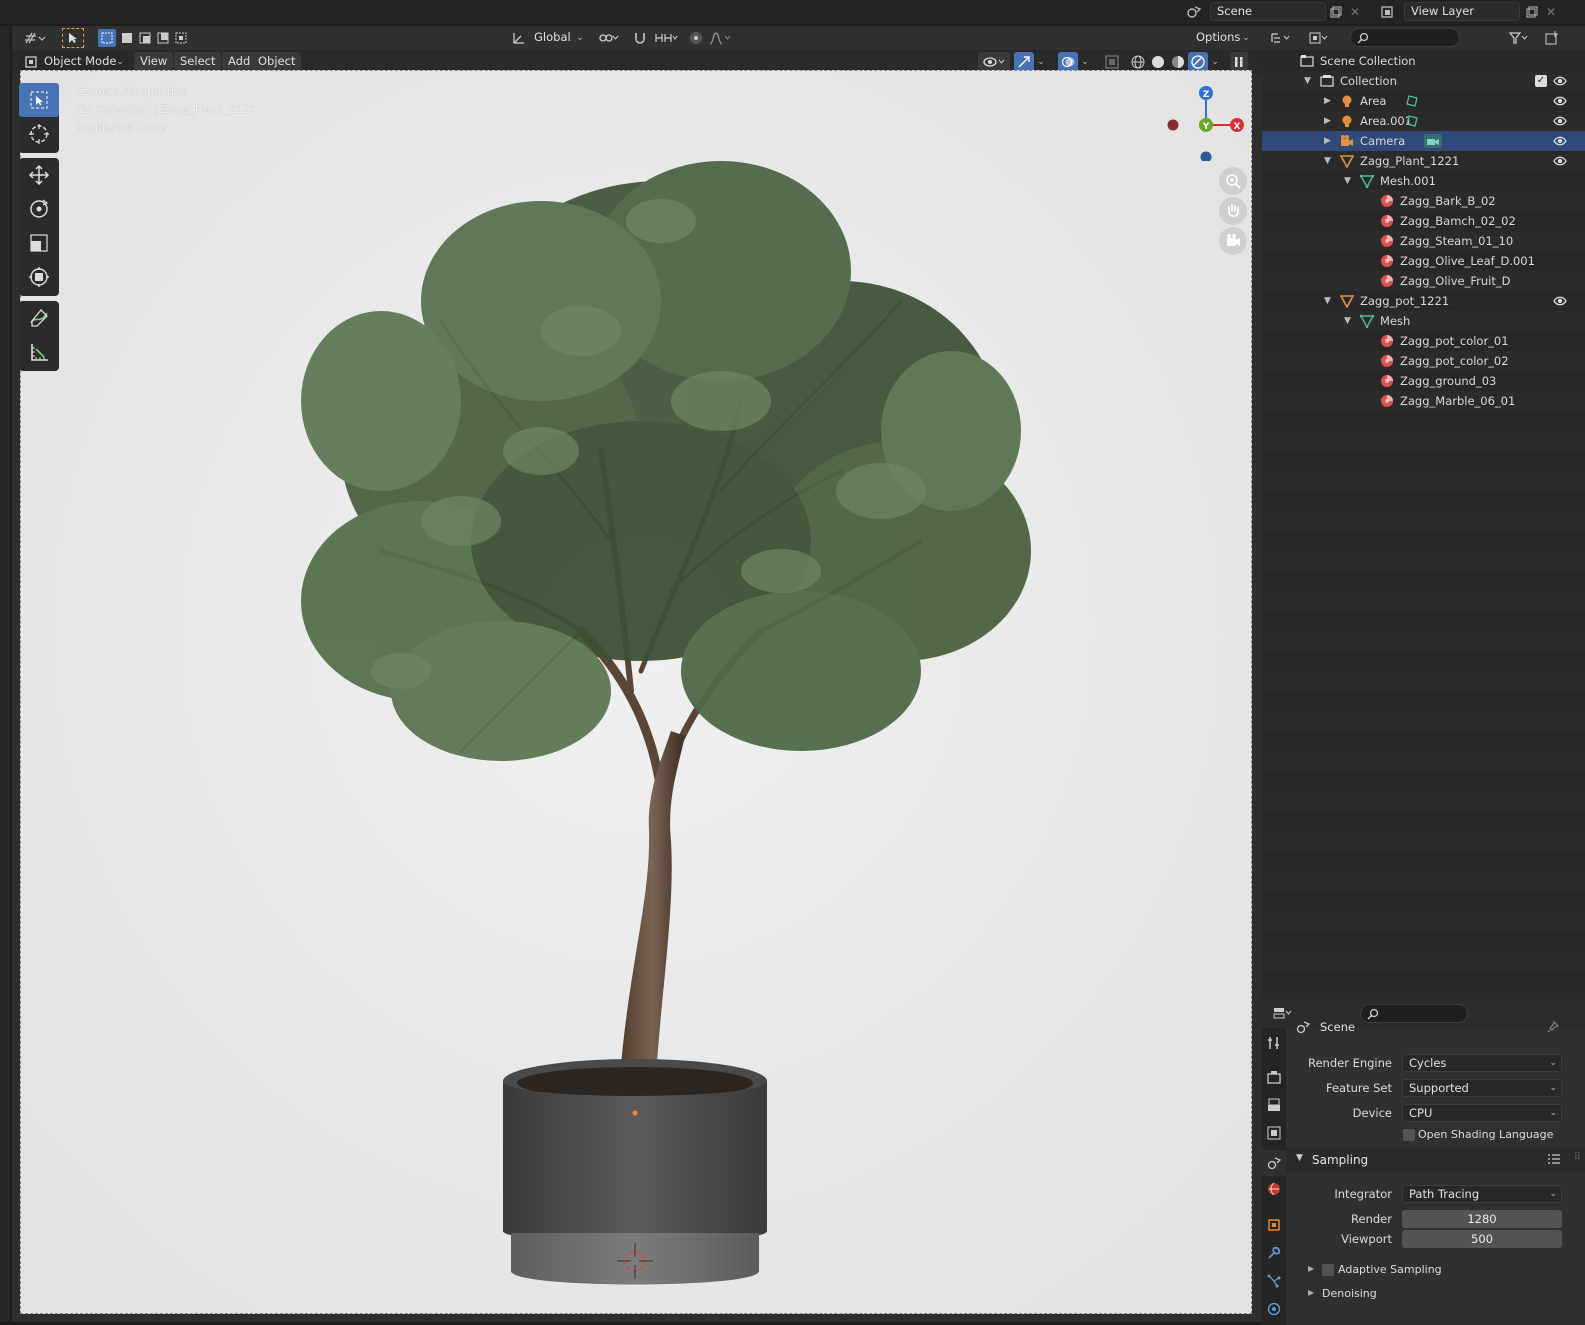  I want to click on scene-selector: Scene, so click(1268, 11).